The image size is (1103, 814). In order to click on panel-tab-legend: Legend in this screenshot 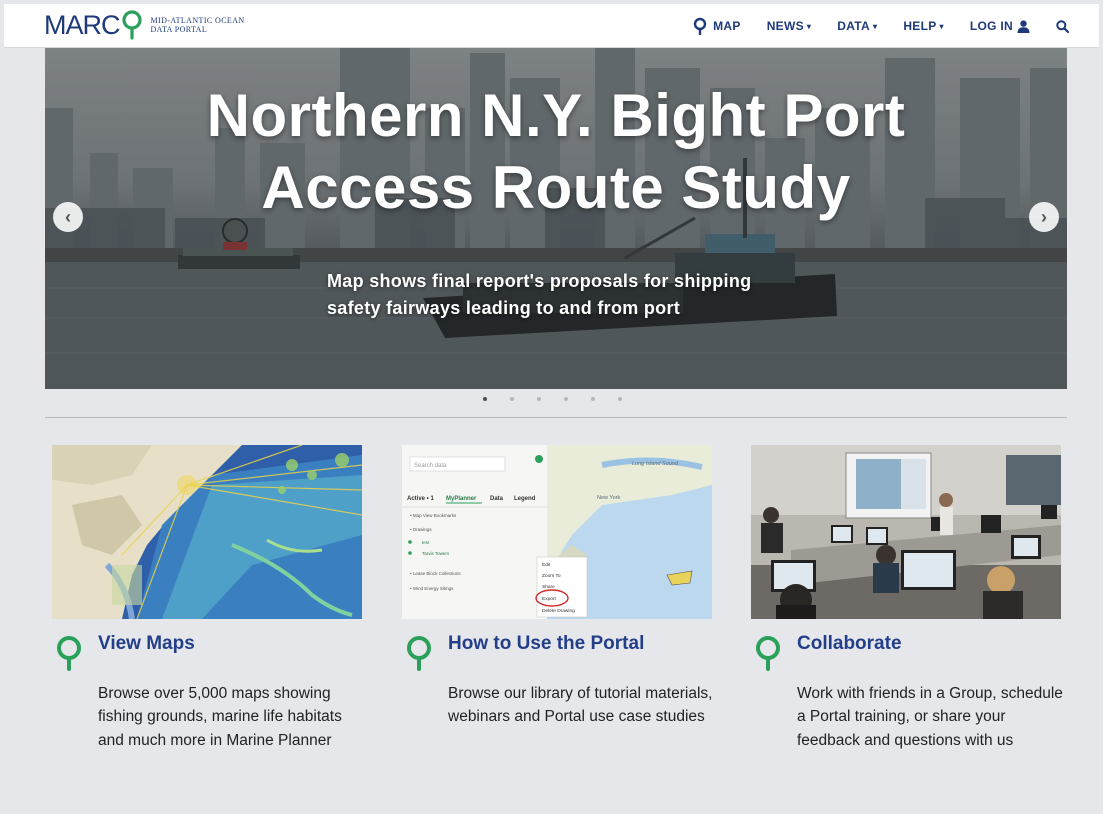, I will do `click(525, 499)`.